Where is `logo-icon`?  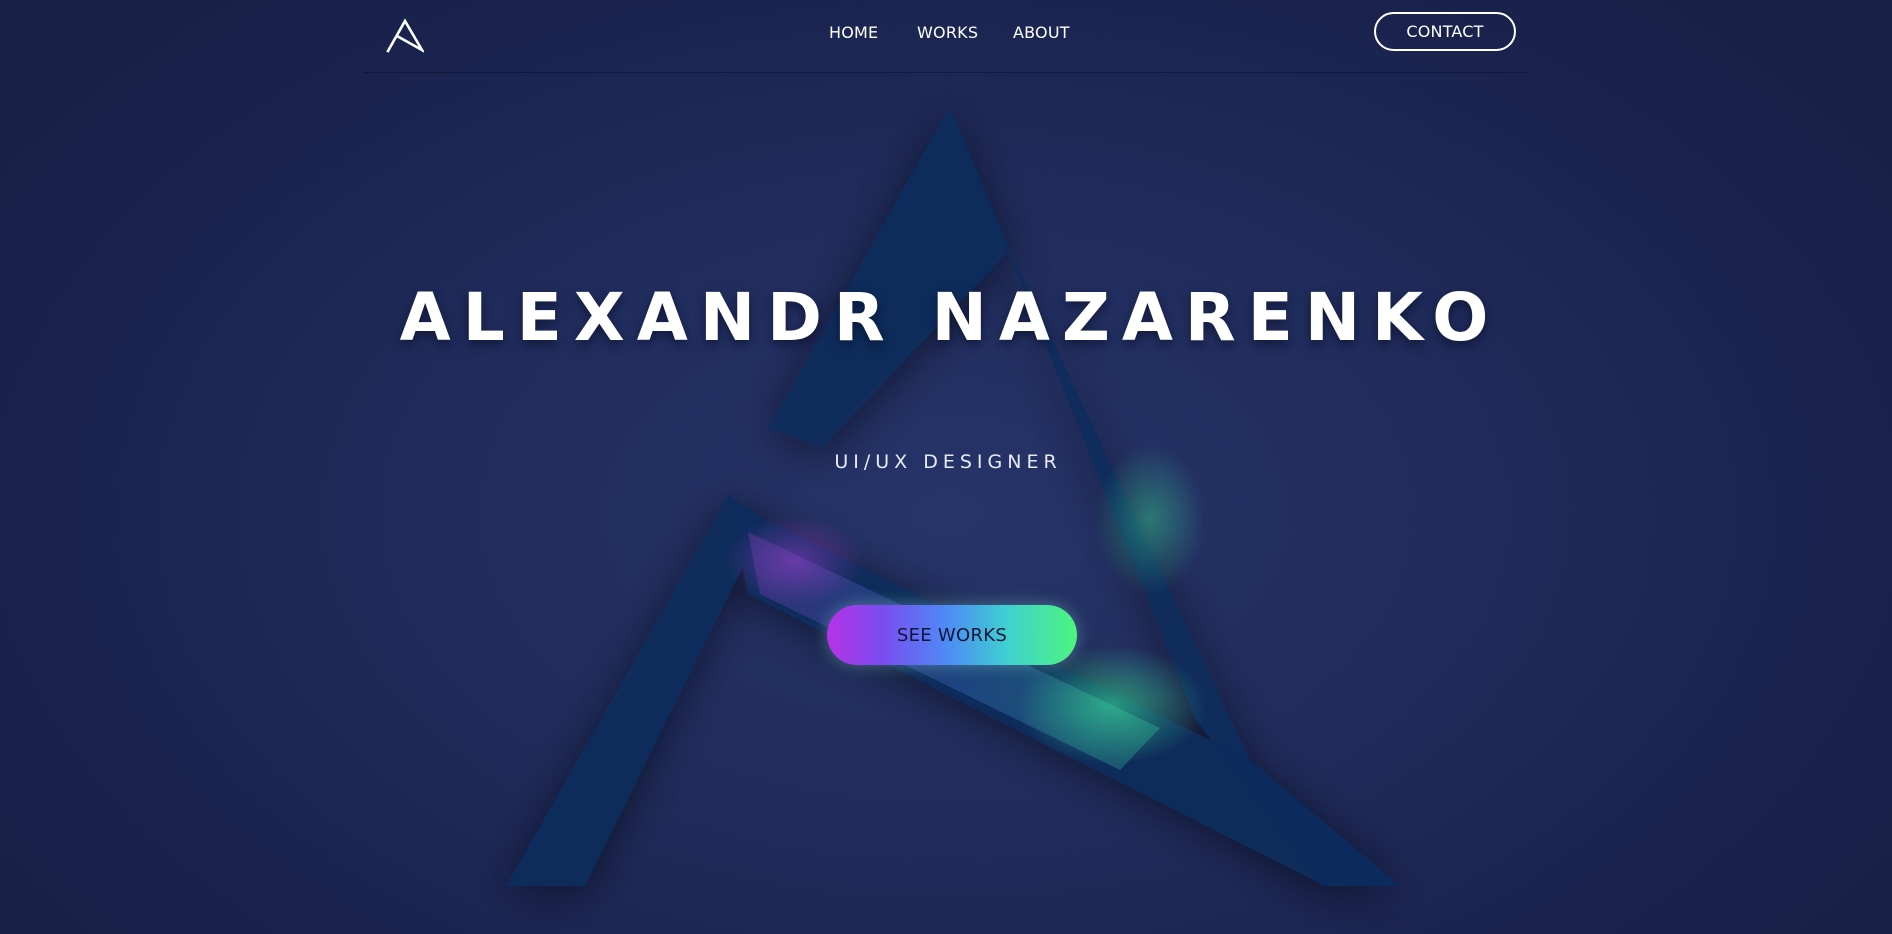
logo-icon is located at coordinates (405, 35).